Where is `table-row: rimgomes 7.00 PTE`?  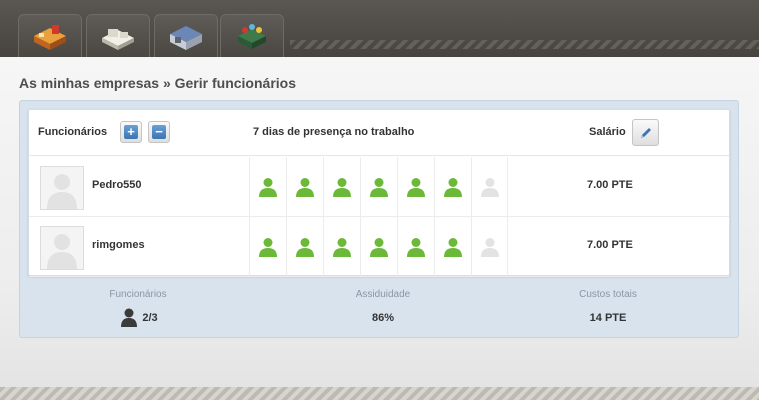 table-row: rimgomes 7.00 PTE is located at coordinates (379, 247).